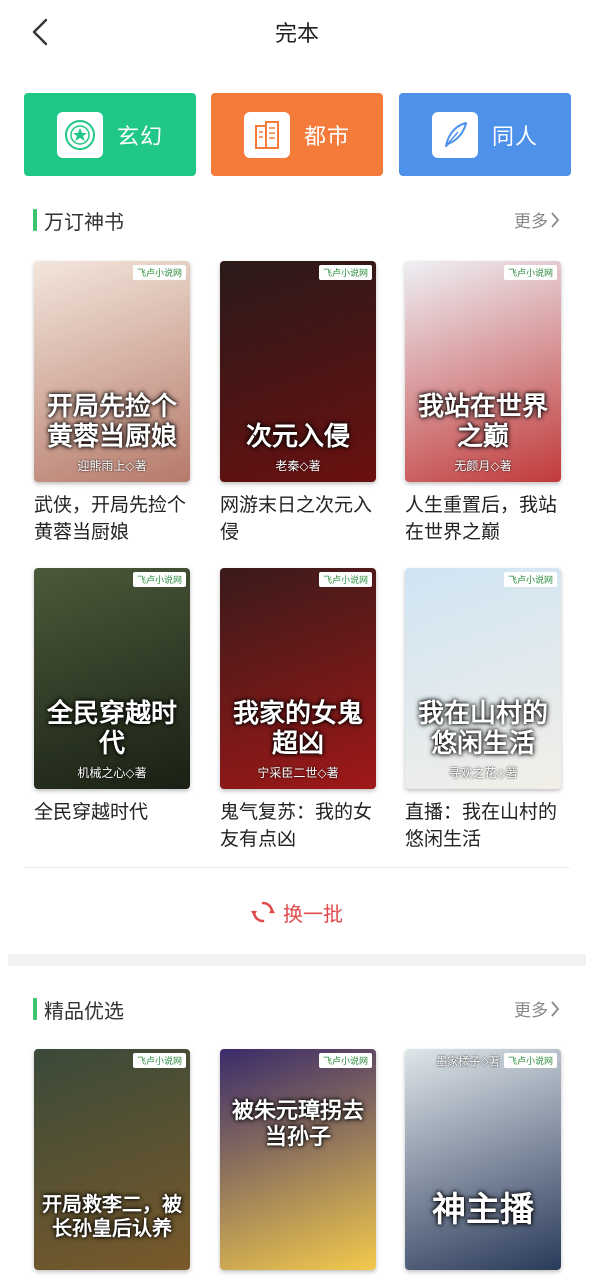  I want to click on cover-title: 被朱元璋拐去当孙子, so click(297, 1124).